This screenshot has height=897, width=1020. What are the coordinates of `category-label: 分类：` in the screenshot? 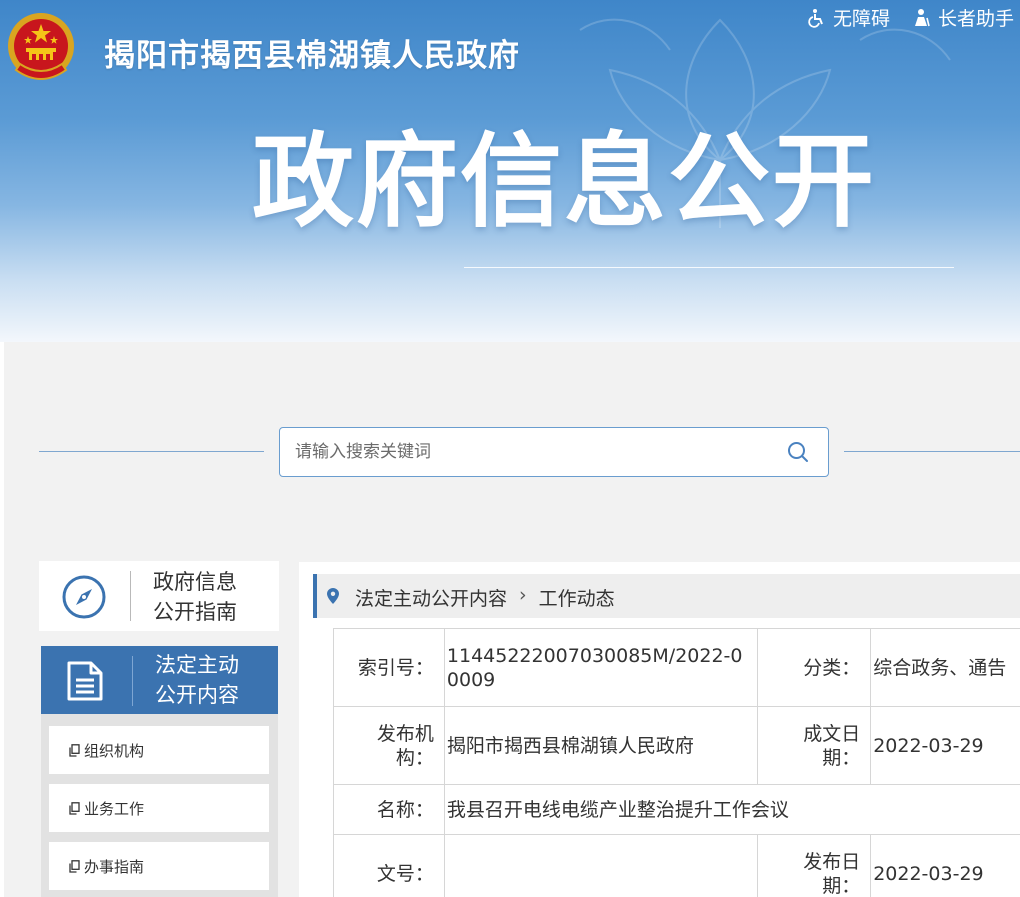 It's located at (814, 667).